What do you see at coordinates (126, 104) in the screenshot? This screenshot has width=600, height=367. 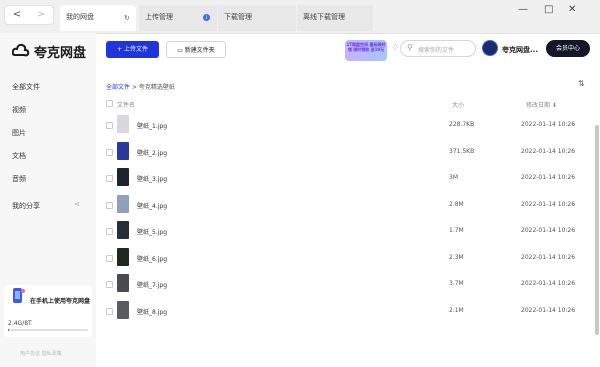 I see `column-header-name: 文件名` at bounding box center [126, 104].